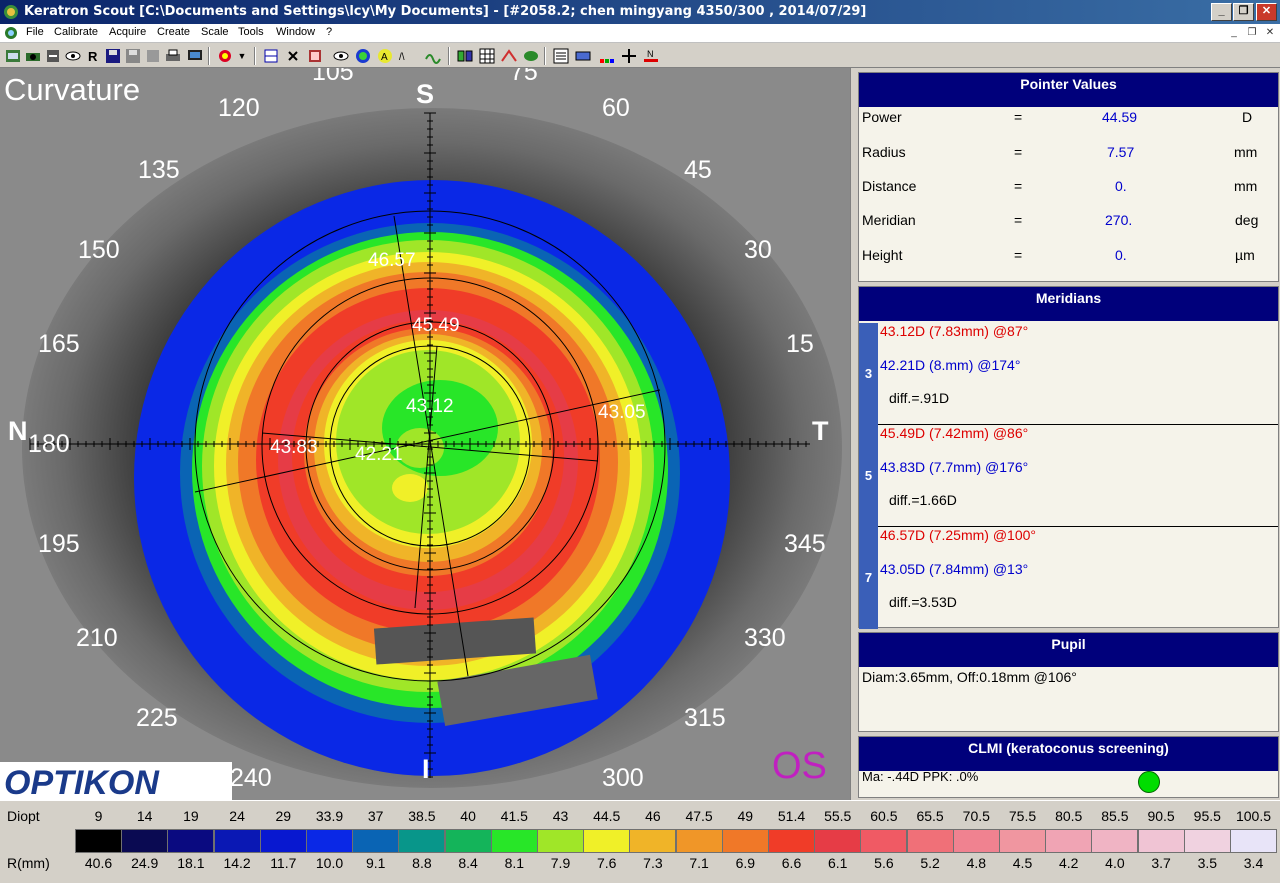 The width and height of the screenshot is (1280, 883). I want to click on map-type-icon, so click(225, 56).